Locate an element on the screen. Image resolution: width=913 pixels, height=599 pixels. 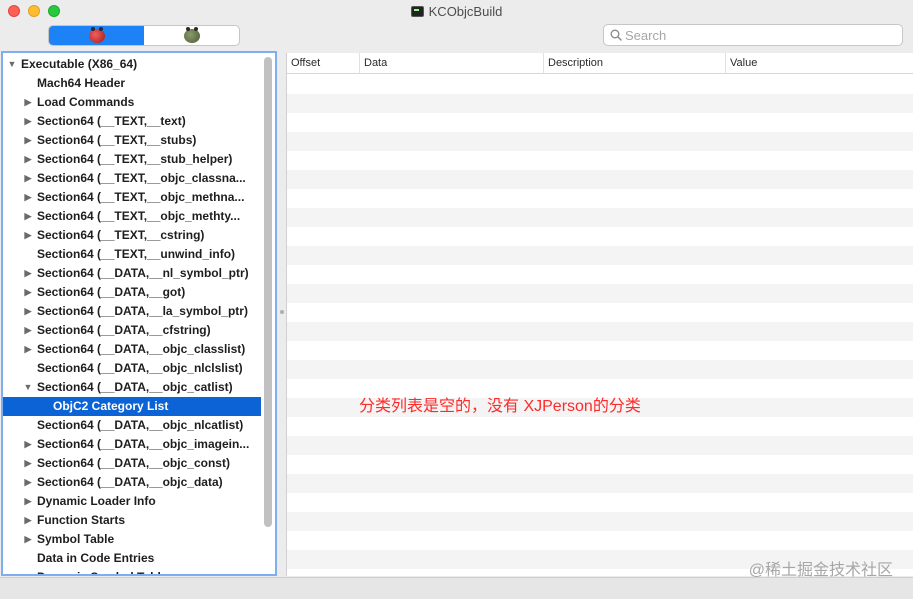
outline-item: Section64 (__TEXT,__unwind_info) is located at coordinates (132, 254).